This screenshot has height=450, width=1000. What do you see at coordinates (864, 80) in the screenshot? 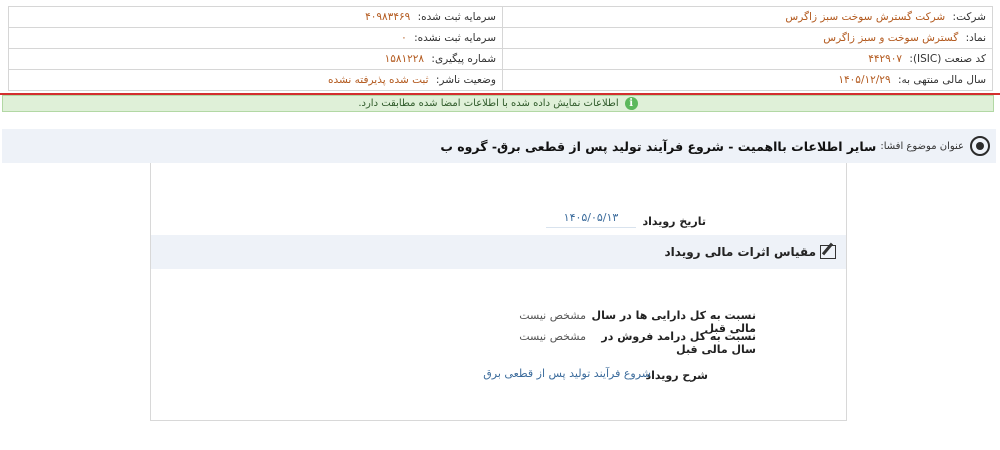
I see `fiscal-year-value: ۱۴۰۵/۱۲/۲۹` at bounding box center [864, 80].